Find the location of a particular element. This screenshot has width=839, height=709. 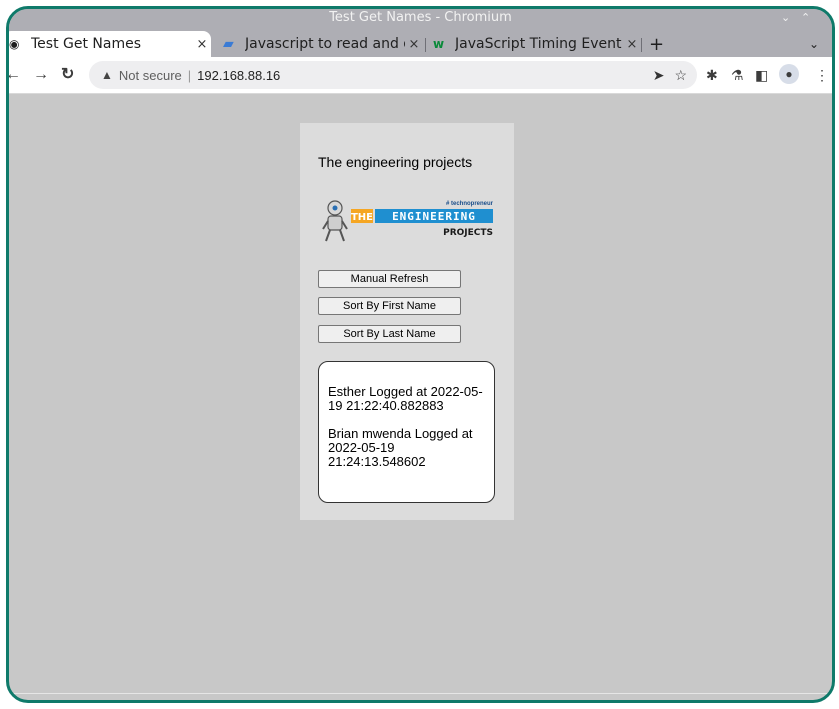

maximize-icon: ⌃ is located at coordinates (805, 18).